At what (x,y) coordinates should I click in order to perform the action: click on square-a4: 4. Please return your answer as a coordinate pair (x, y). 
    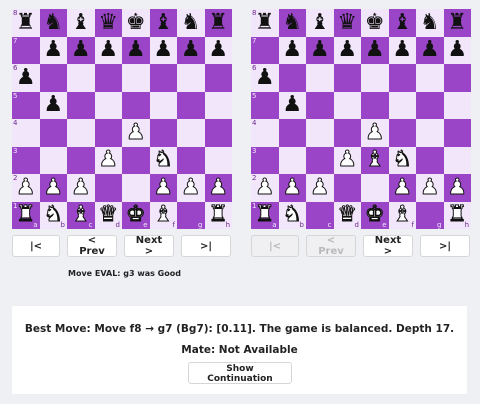
    Looking at the image, I should click on (265, 133).